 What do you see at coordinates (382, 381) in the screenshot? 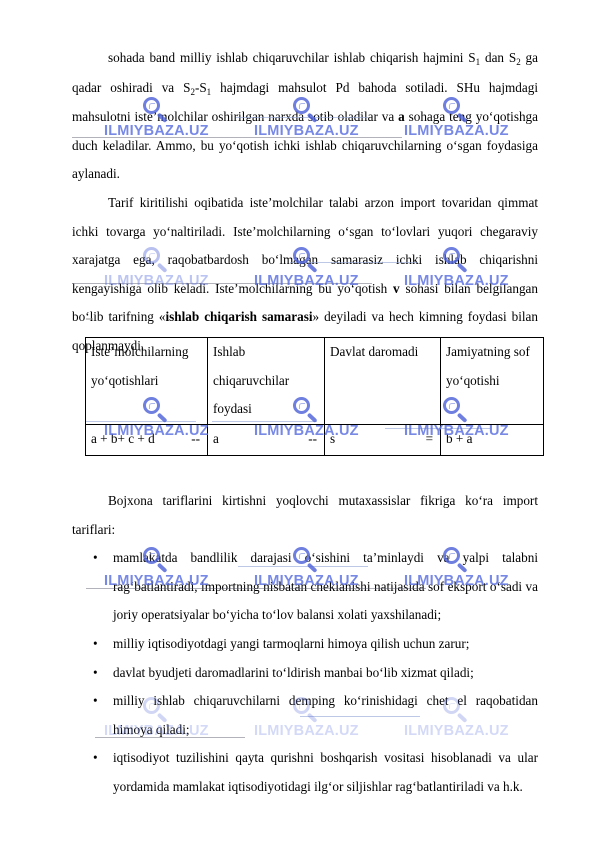
I see `table-header-cell: Davlat daromadi` at bounding box center [382, 381].